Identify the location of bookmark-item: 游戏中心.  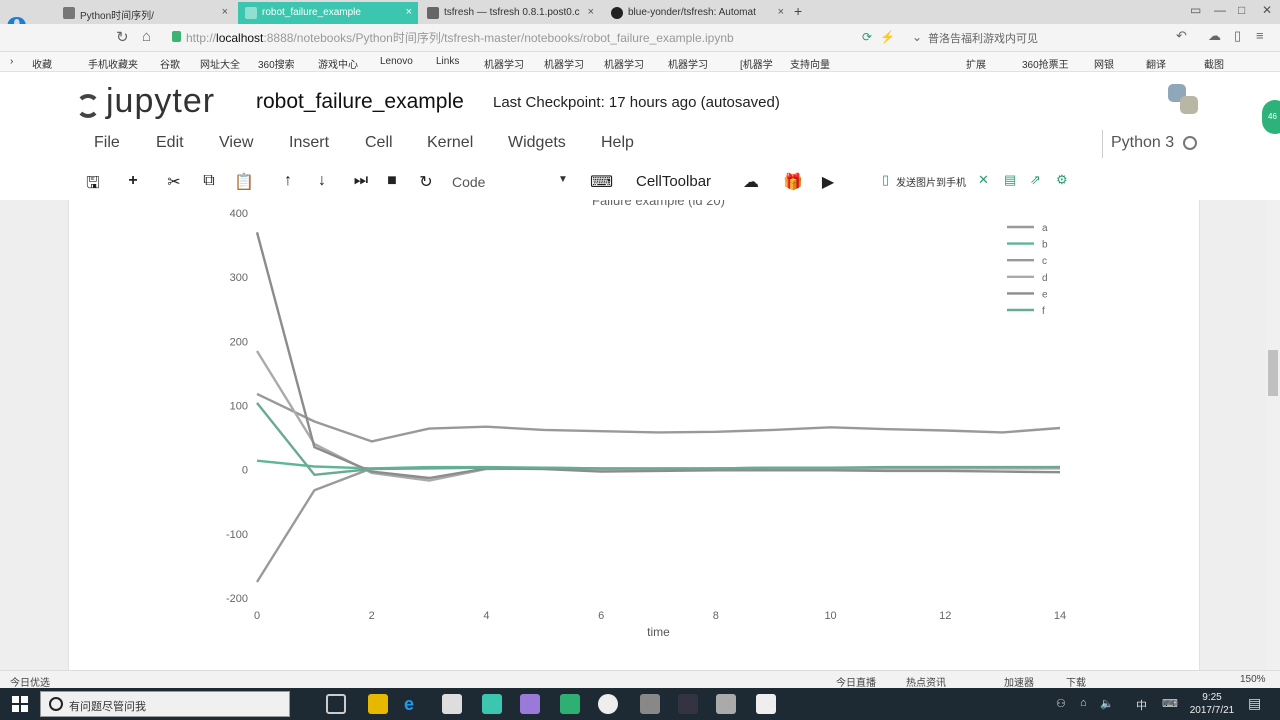
(338, 63).